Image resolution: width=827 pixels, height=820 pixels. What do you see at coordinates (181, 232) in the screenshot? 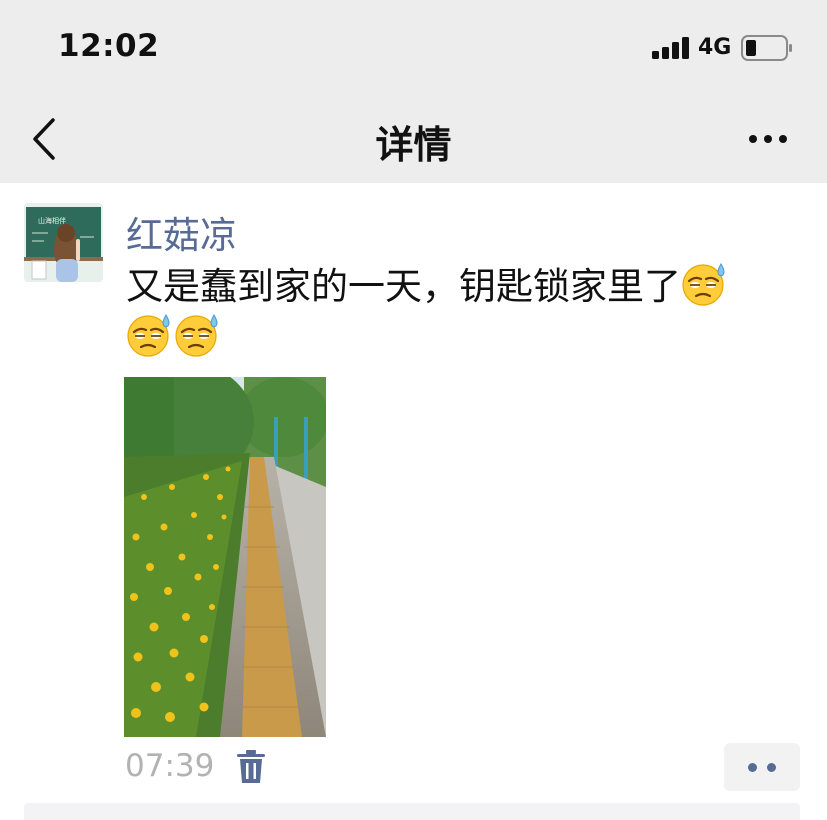
I see `author-name: 红菇凉` at bounding box center [181, 232].